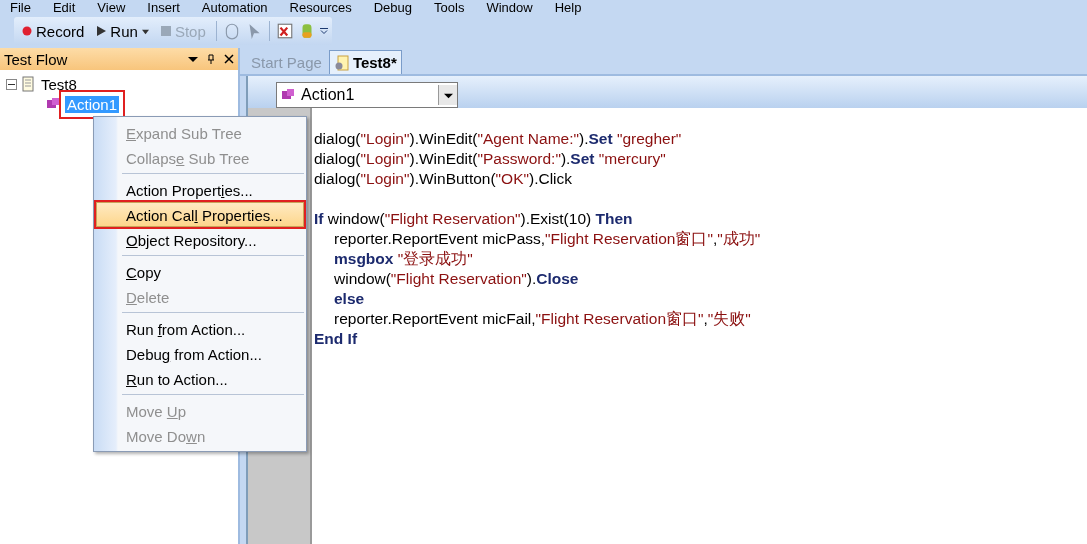 This screenshot has width=1087, height=544. Describe the element at coordinates (111, 7) in the screenshot. I see `menu-item: View` at that location.